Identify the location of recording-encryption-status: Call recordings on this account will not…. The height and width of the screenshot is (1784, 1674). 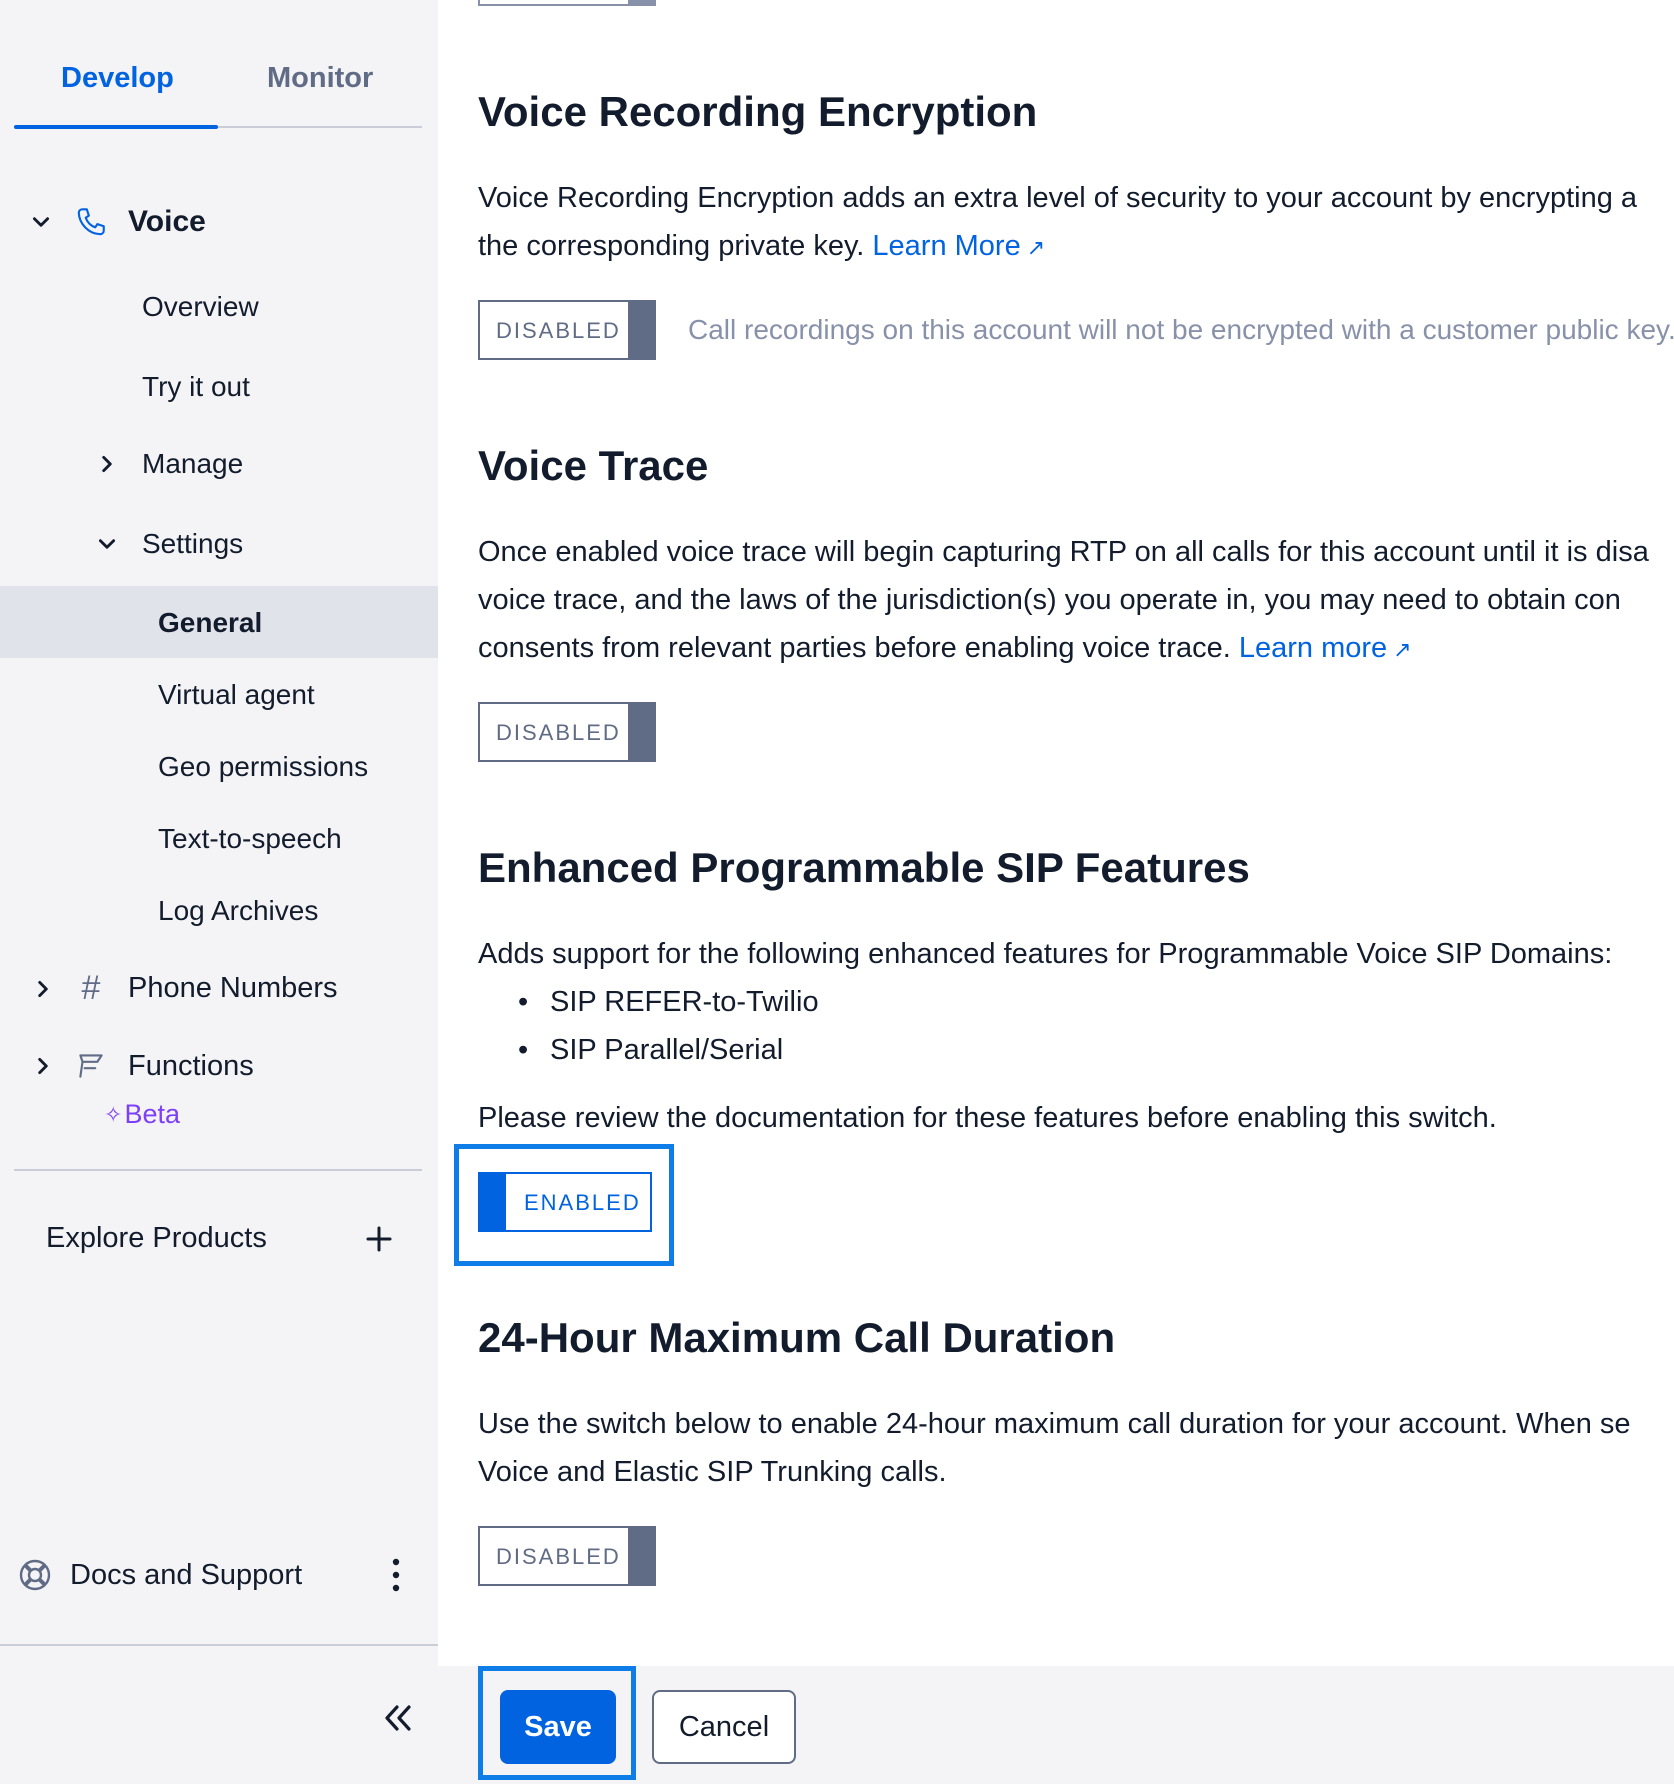
(1181, 329).